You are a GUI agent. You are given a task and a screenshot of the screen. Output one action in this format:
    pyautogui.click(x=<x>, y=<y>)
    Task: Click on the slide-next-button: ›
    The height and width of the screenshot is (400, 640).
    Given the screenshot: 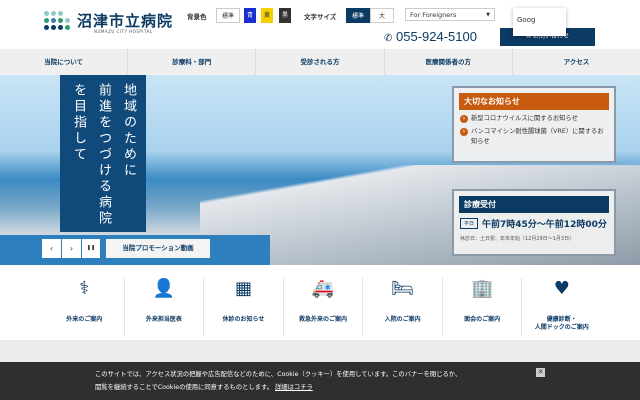 What is the action you would take?
    pyautogui.click(x=71, y=248)
    